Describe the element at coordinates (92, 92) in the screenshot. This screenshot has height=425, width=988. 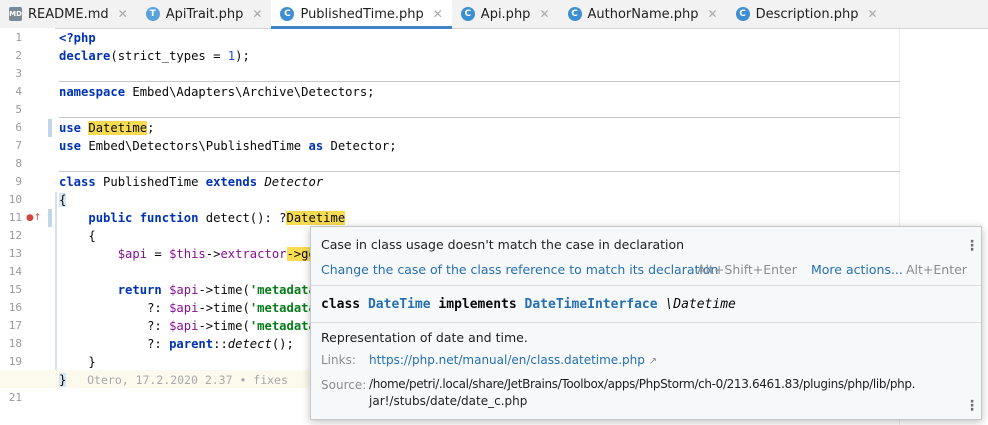
I see `keyword: namespace` at that location.